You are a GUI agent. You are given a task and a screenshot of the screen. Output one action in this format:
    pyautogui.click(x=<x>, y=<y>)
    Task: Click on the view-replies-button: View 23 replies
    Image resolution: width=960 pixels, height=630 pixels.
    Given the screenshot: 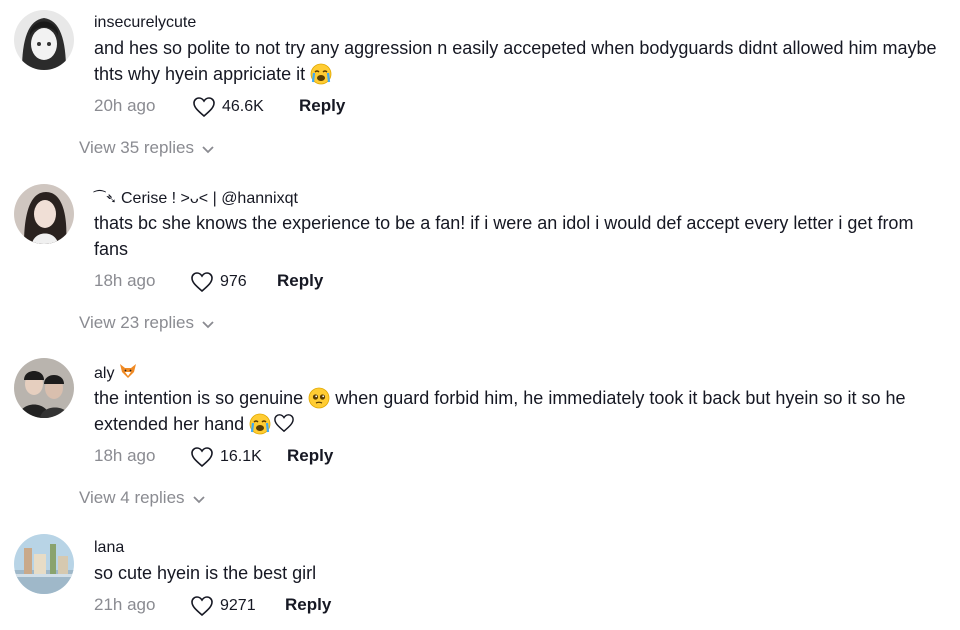 What is the action you would take?
    pyautogui.click(x=146, y=323)
    